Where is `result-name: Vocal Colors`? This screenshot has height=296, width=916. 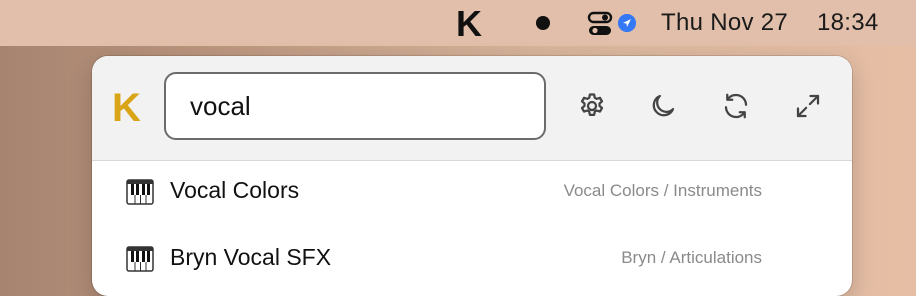 result-name: Vocal Colors is located at coordinates (235, 190).